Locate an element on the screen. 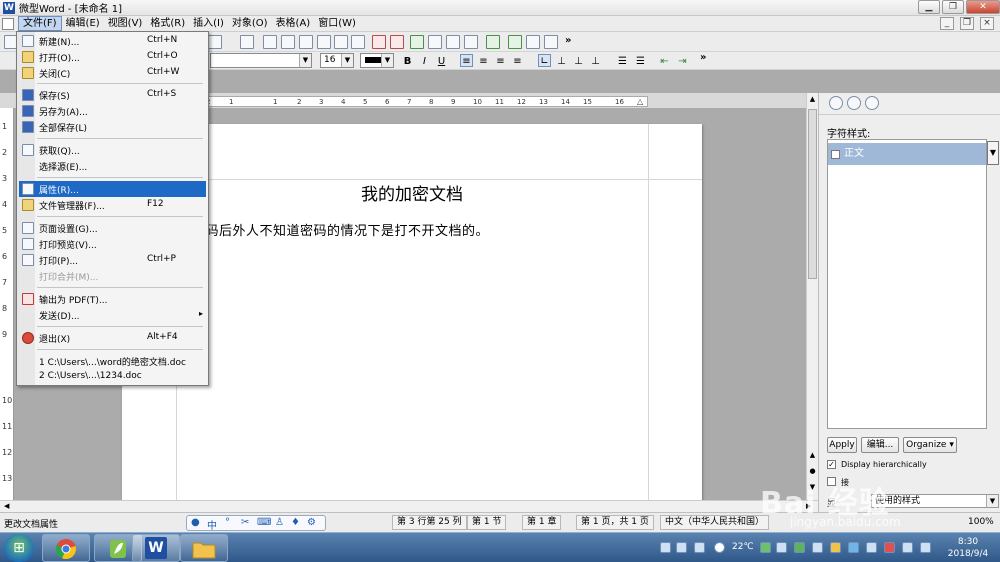 This screenshot has height=562, width=1000. menu-item-recent-2: 2 C:\Users\...\1234.doc is located at coordinates (112, 377).